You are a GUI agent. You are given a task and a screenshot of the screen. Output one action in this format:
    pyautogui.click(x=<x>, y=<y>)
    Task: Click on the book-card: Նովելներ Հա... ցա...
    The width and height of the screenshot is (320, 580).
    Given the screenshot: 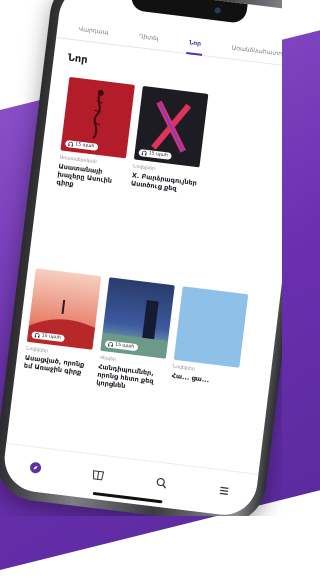 What is the action you would take?
    pyautogui.click(x=210, y=336)
    